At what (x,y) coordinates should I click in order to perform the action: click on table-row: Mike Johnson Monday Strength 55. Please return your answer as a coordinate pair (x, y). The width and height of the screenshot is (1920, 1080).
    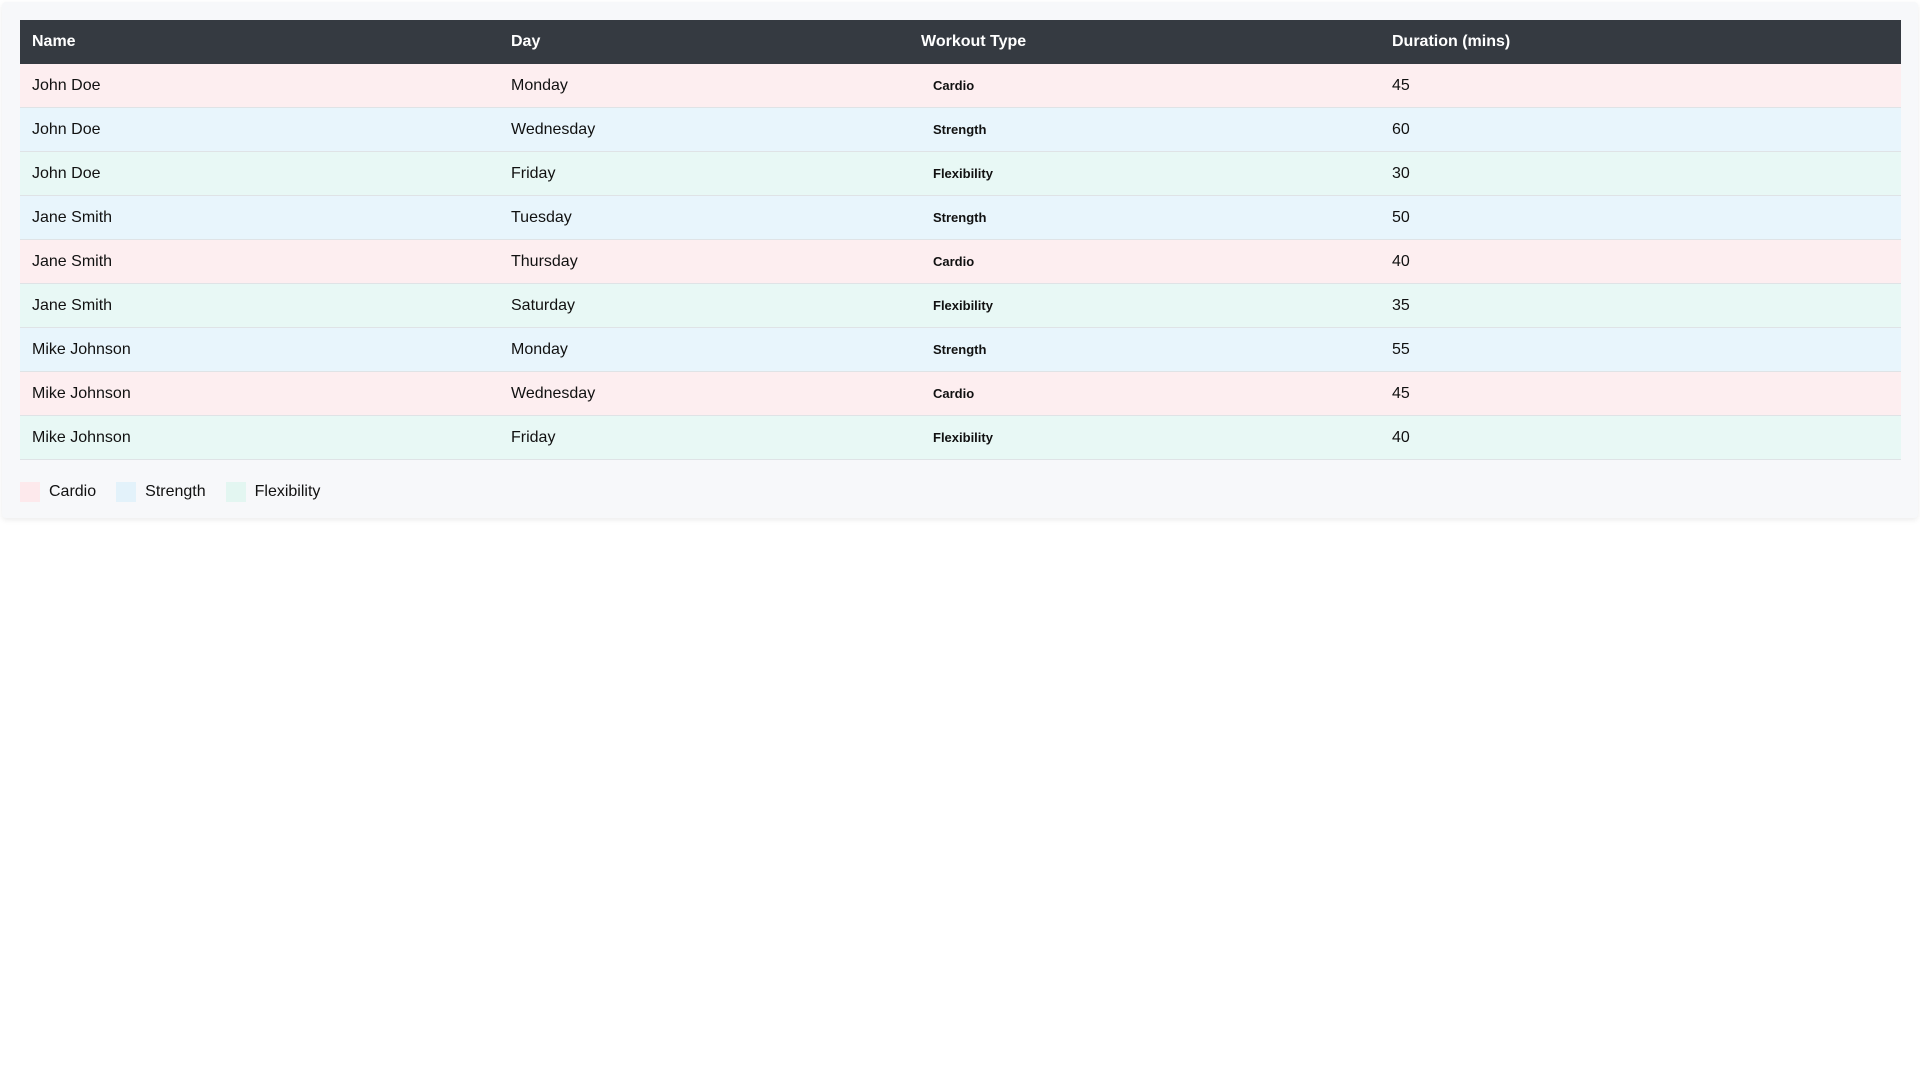
    Looking at the image, I should click on (960, 349).